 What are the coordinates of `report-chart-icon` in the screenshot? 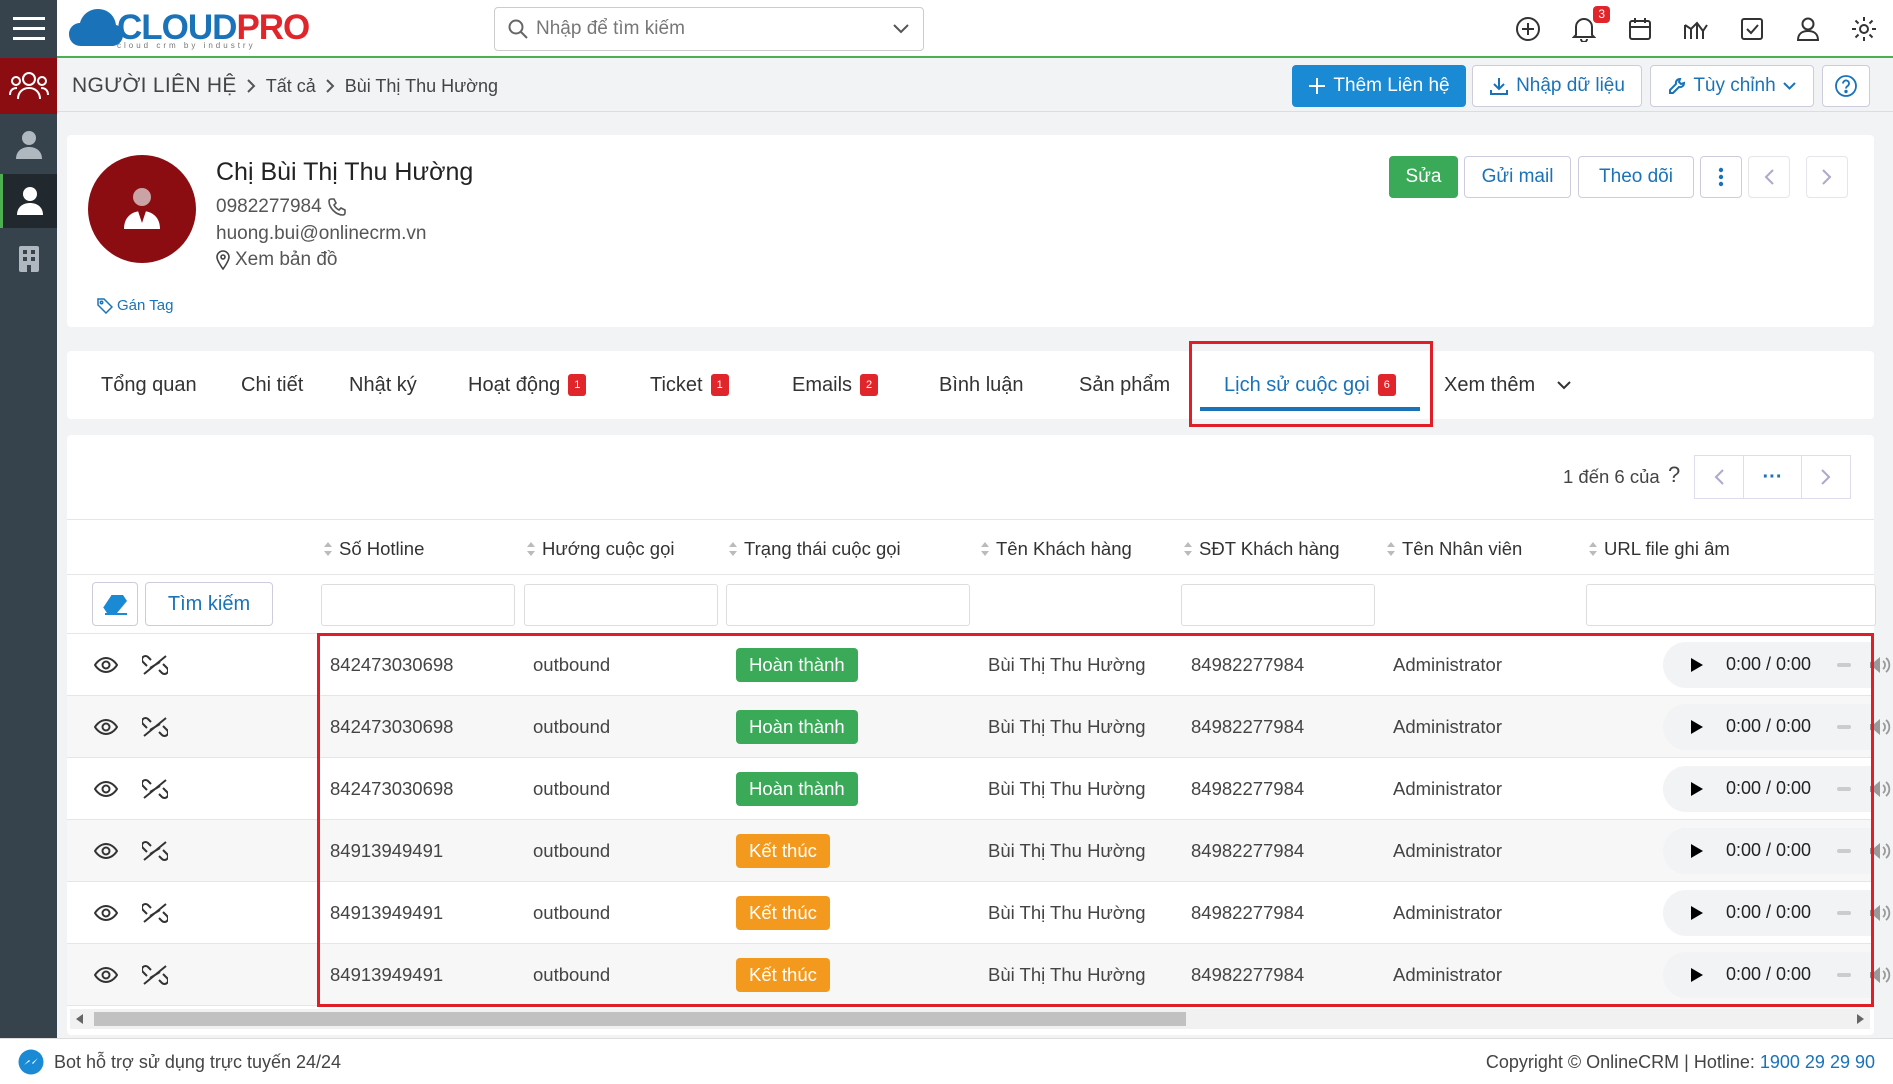 It's located at (1696, 29).